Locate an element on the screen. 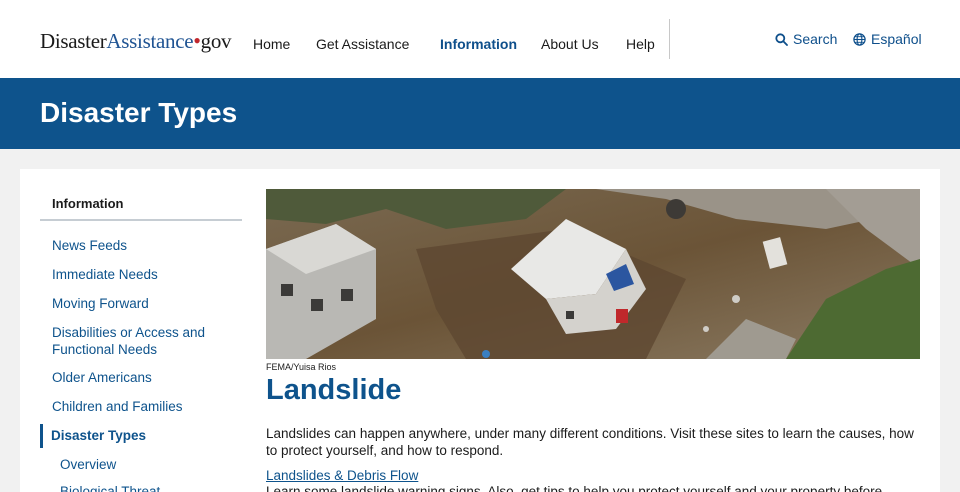 This screenshot has width=960, height=492. nav-about-us: About Us is located at coordinates (570, 44).